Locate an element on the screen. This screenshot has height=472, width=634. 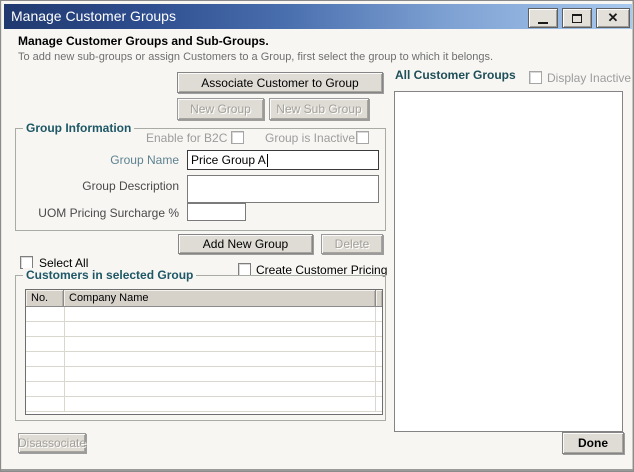
enable-b2c-label: Enable for B2C is located at coordinates (187, 138).